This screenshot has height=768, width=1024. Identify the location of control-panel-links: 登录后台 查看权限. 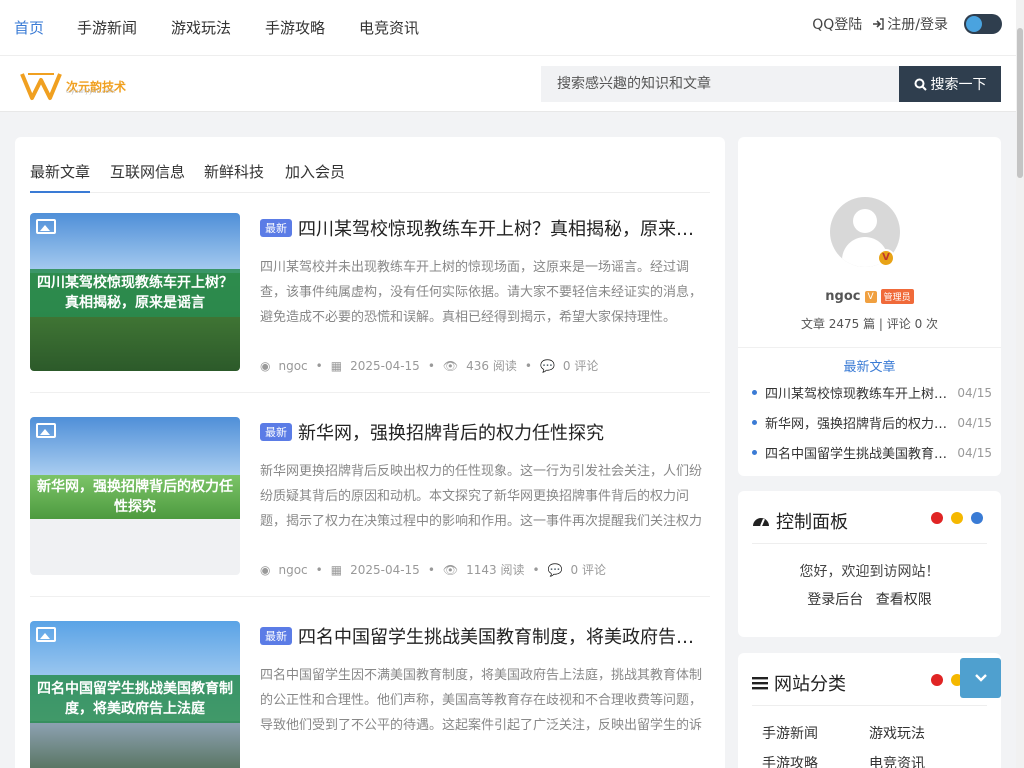
(869, 599).